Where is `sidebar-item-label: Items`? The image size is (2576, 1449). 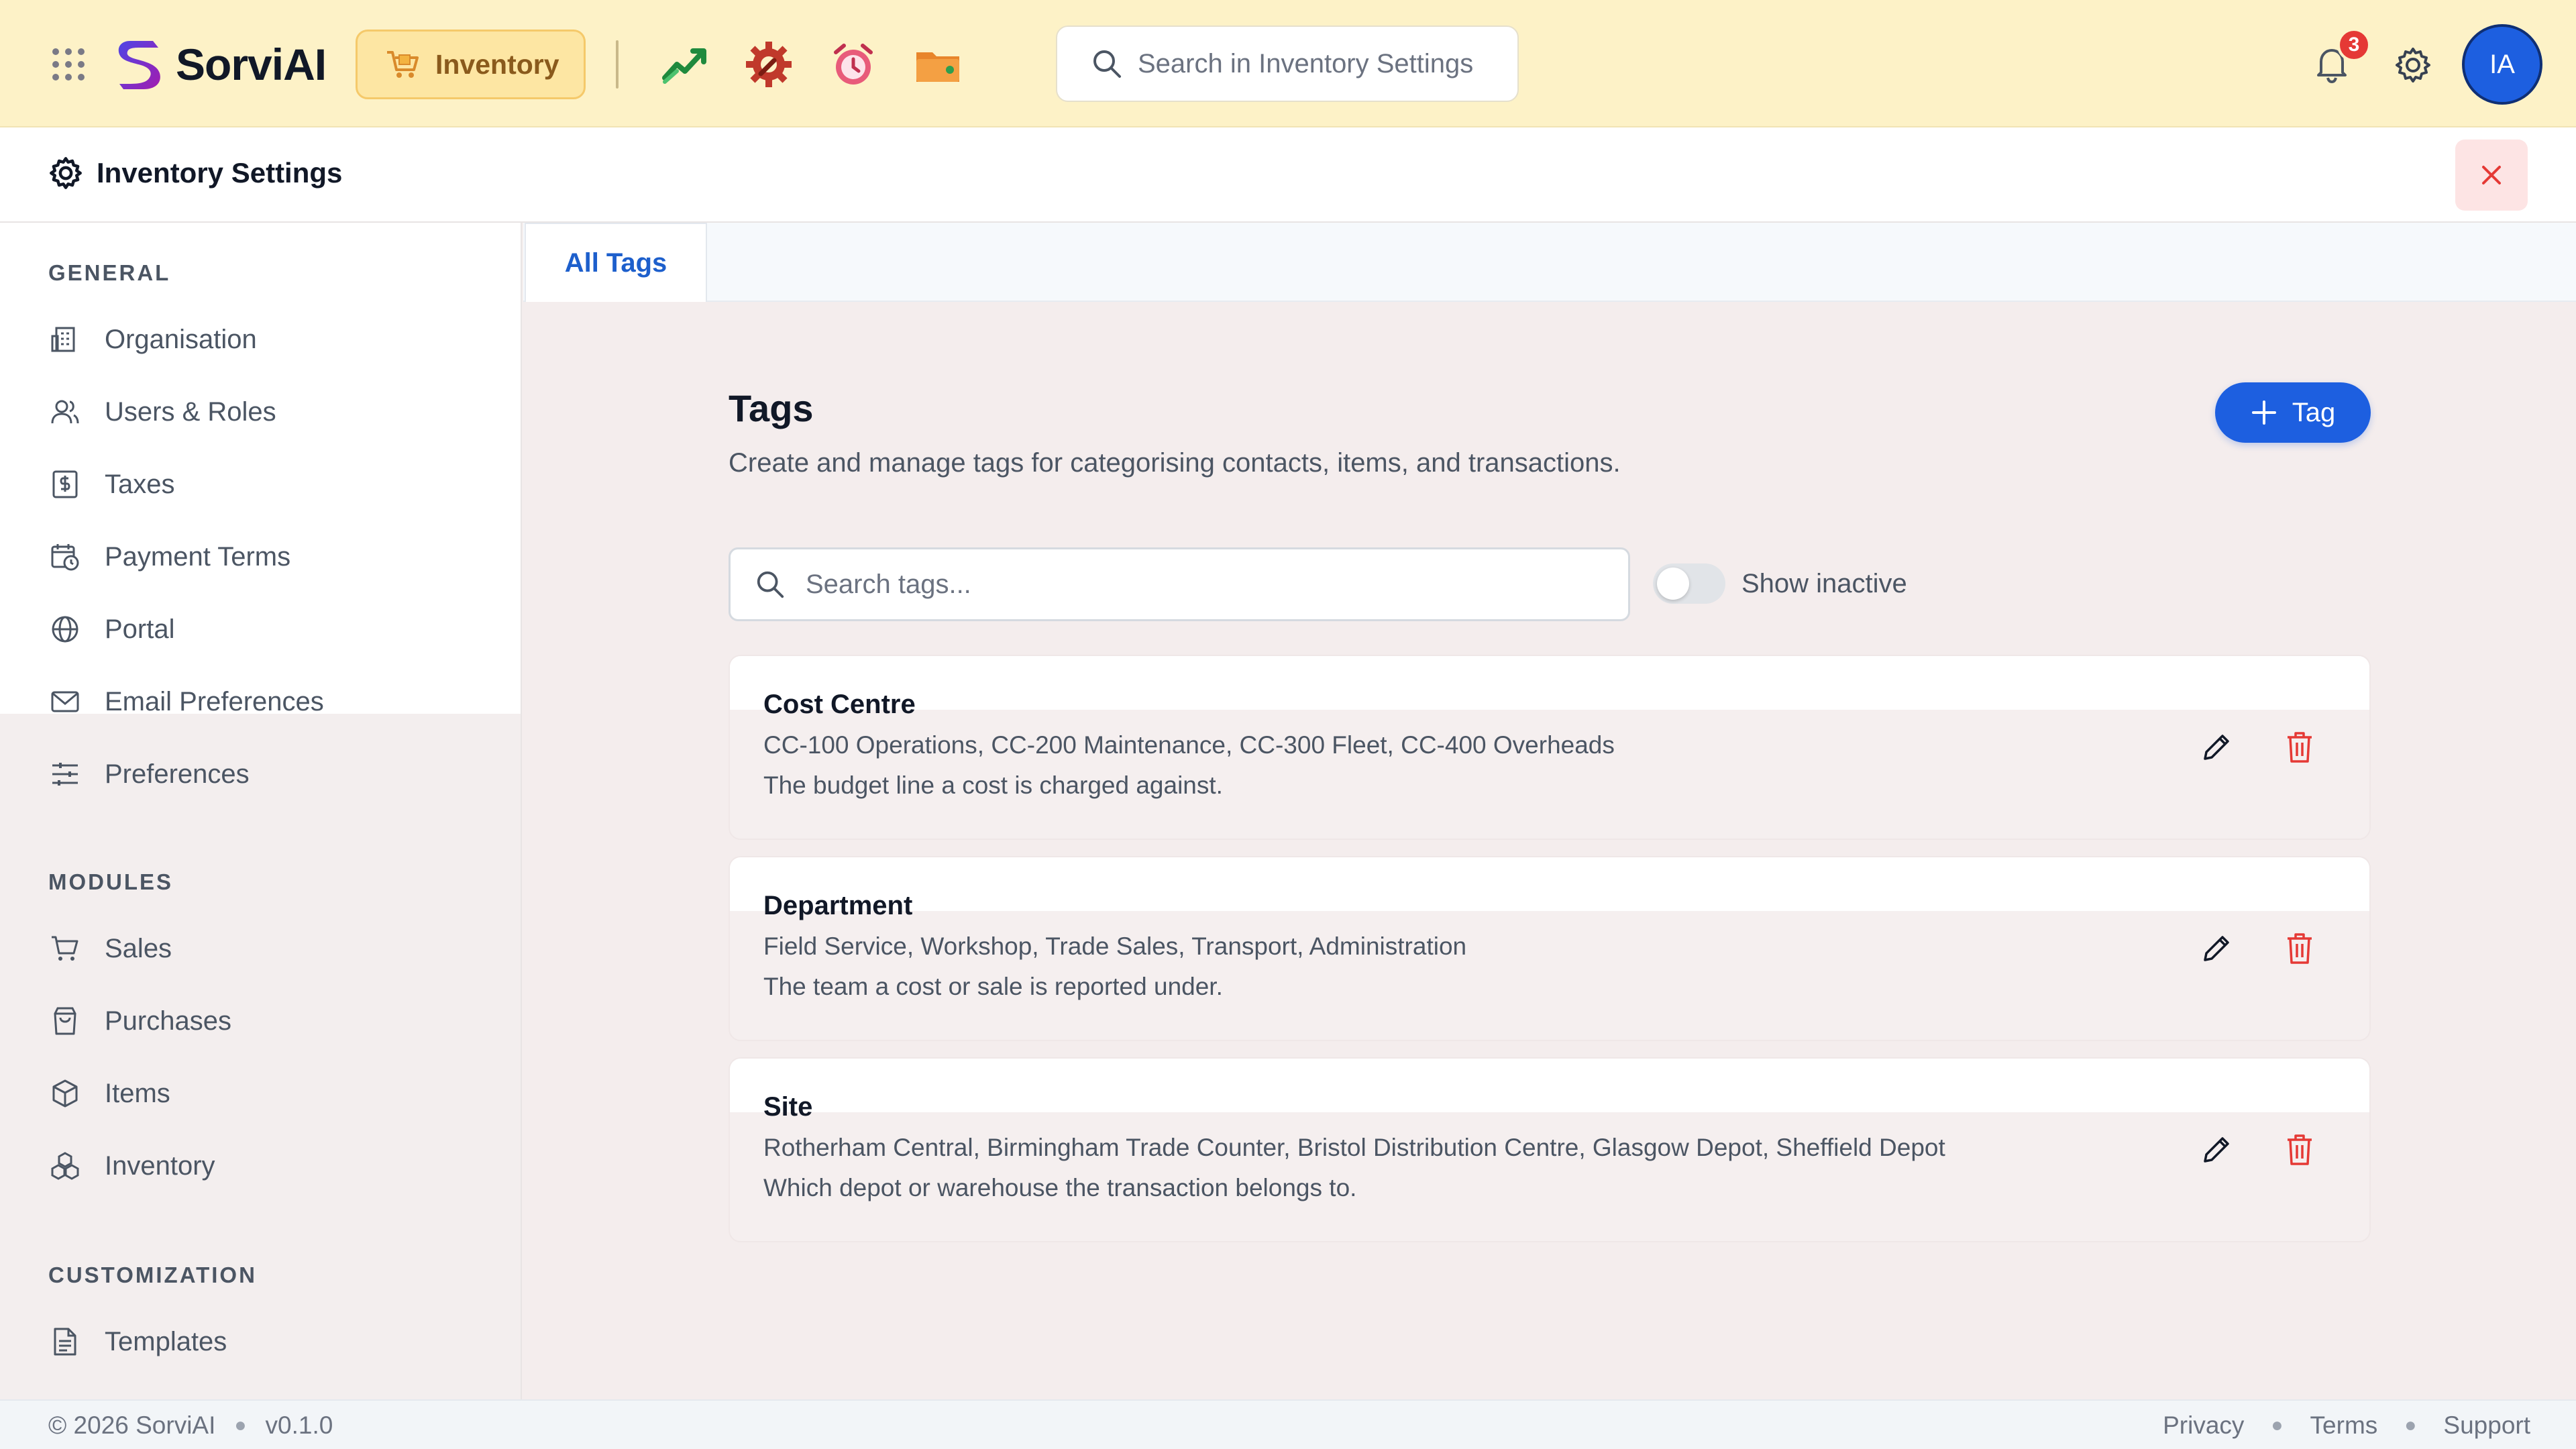
sidebar-item-label: Items is located at coordinates (137, 1093).